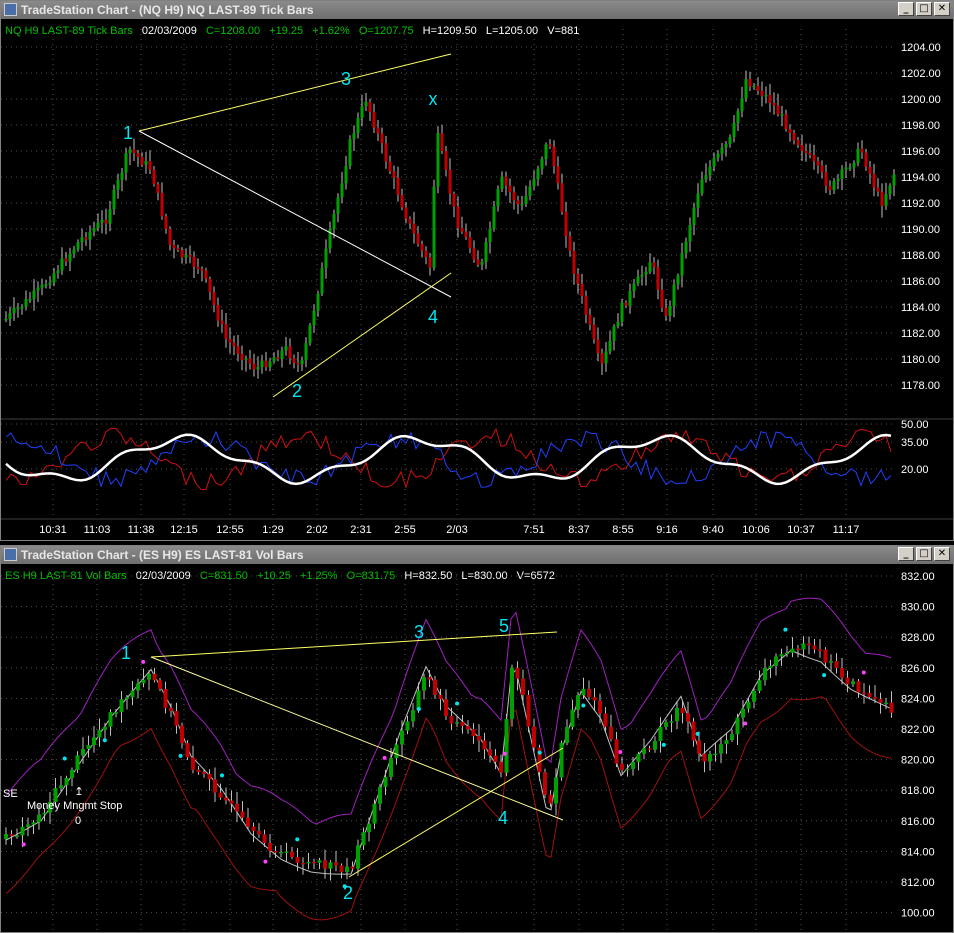 Image resolution: width=954 pixels, height=933 pixels. Describe the element at coordinates (801, 530) in the screenshot. I see `time-axis-label: 10:37` at that location.